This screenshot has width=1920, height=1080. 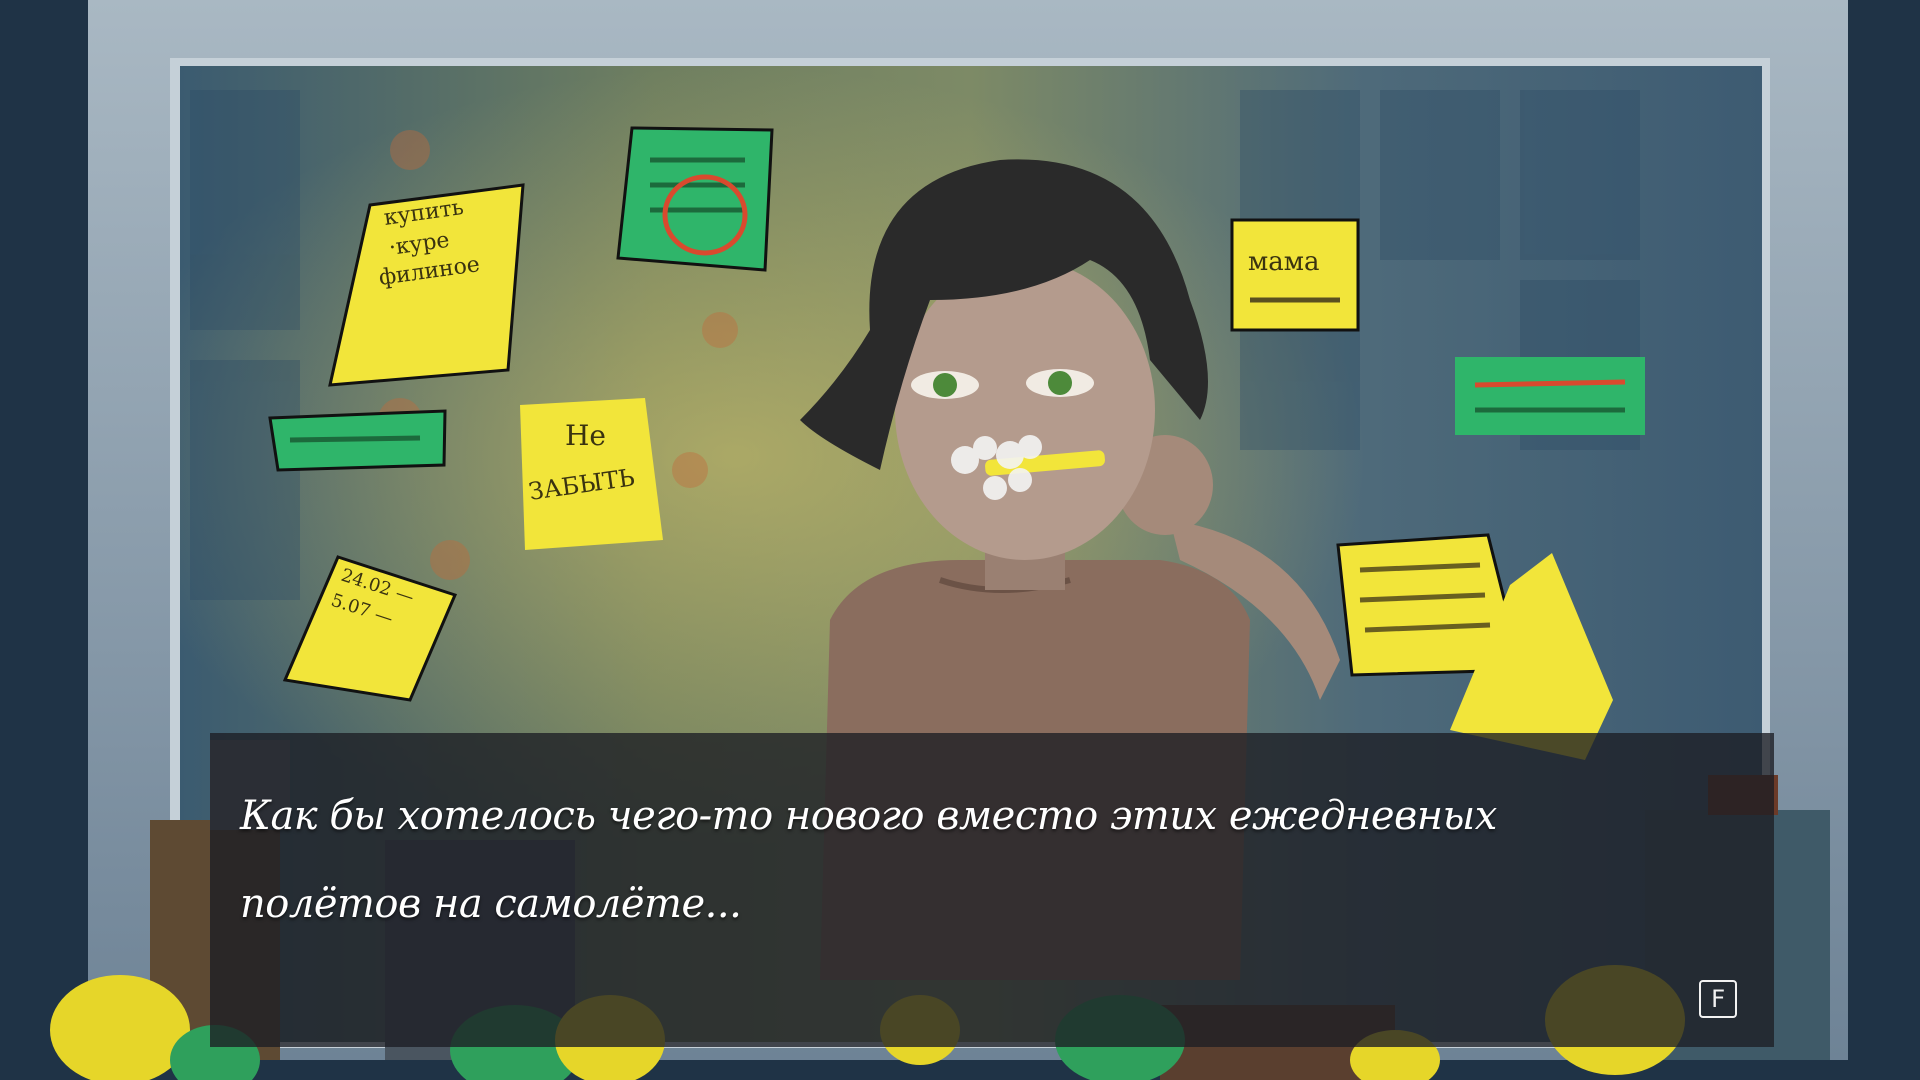 What do you see at coordinates (1060, 383) in the screenshot?
I see `eye-right` at bounding box center [1060, 383].